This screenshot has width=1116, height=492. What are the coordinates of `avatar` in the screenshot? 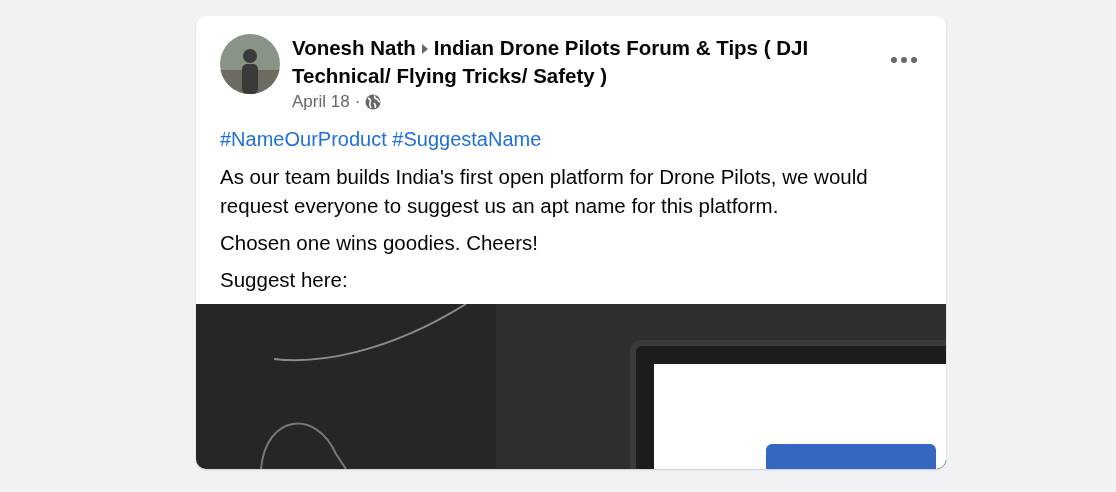 It's located at (250, 64).